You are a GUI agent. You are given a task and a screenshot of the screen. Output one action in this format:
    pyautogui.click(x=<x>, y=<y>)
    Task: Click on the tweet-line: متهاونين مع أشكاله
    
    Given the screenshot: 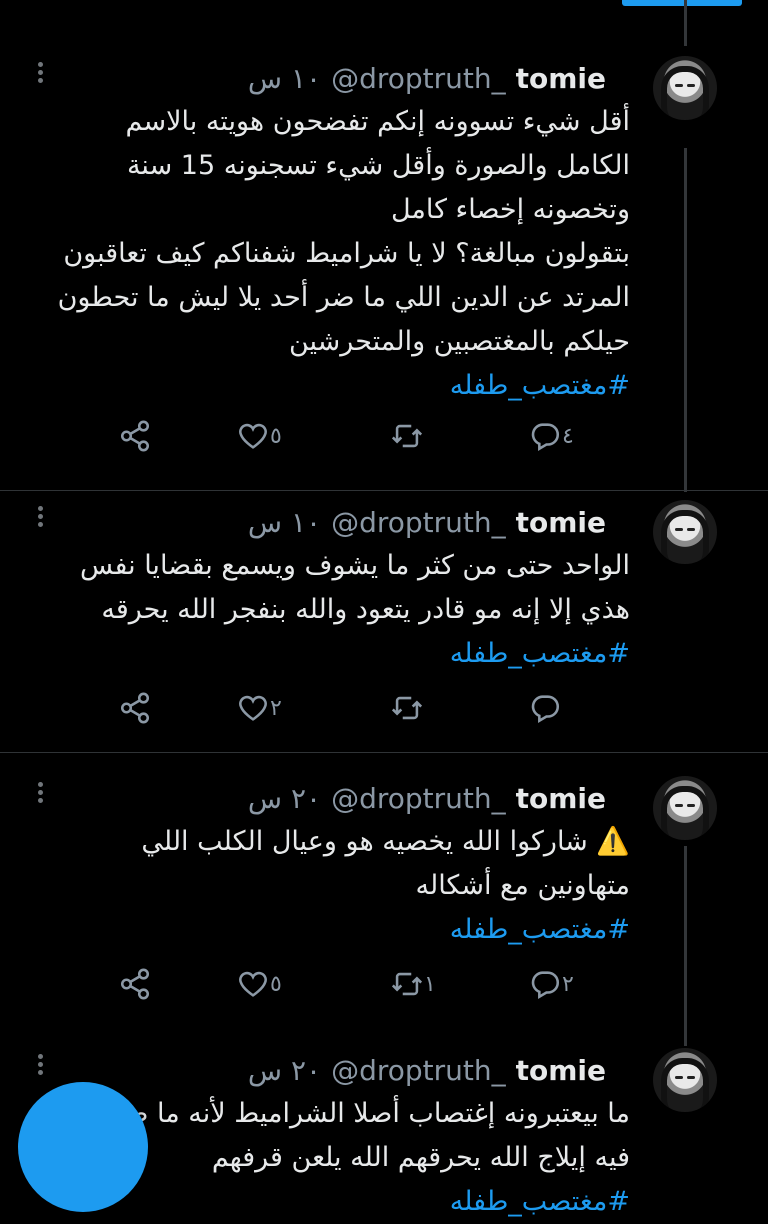 What is the action you would take?
    pyautogui.click(x=523, y=885)
    